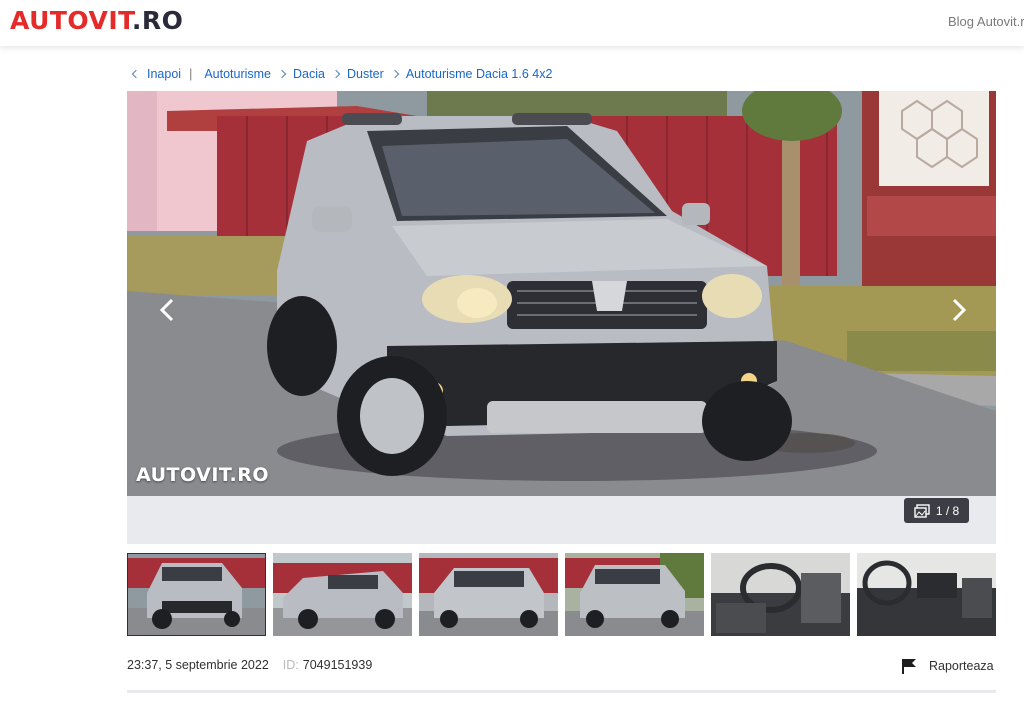 This screenshot has height=701, width=1024. What do you see at coordinates (512, 23) in the screenshot?
I see `site-header: AUTOVIT.RO Blog Autovit.ro` at bounding box center [512, 23].